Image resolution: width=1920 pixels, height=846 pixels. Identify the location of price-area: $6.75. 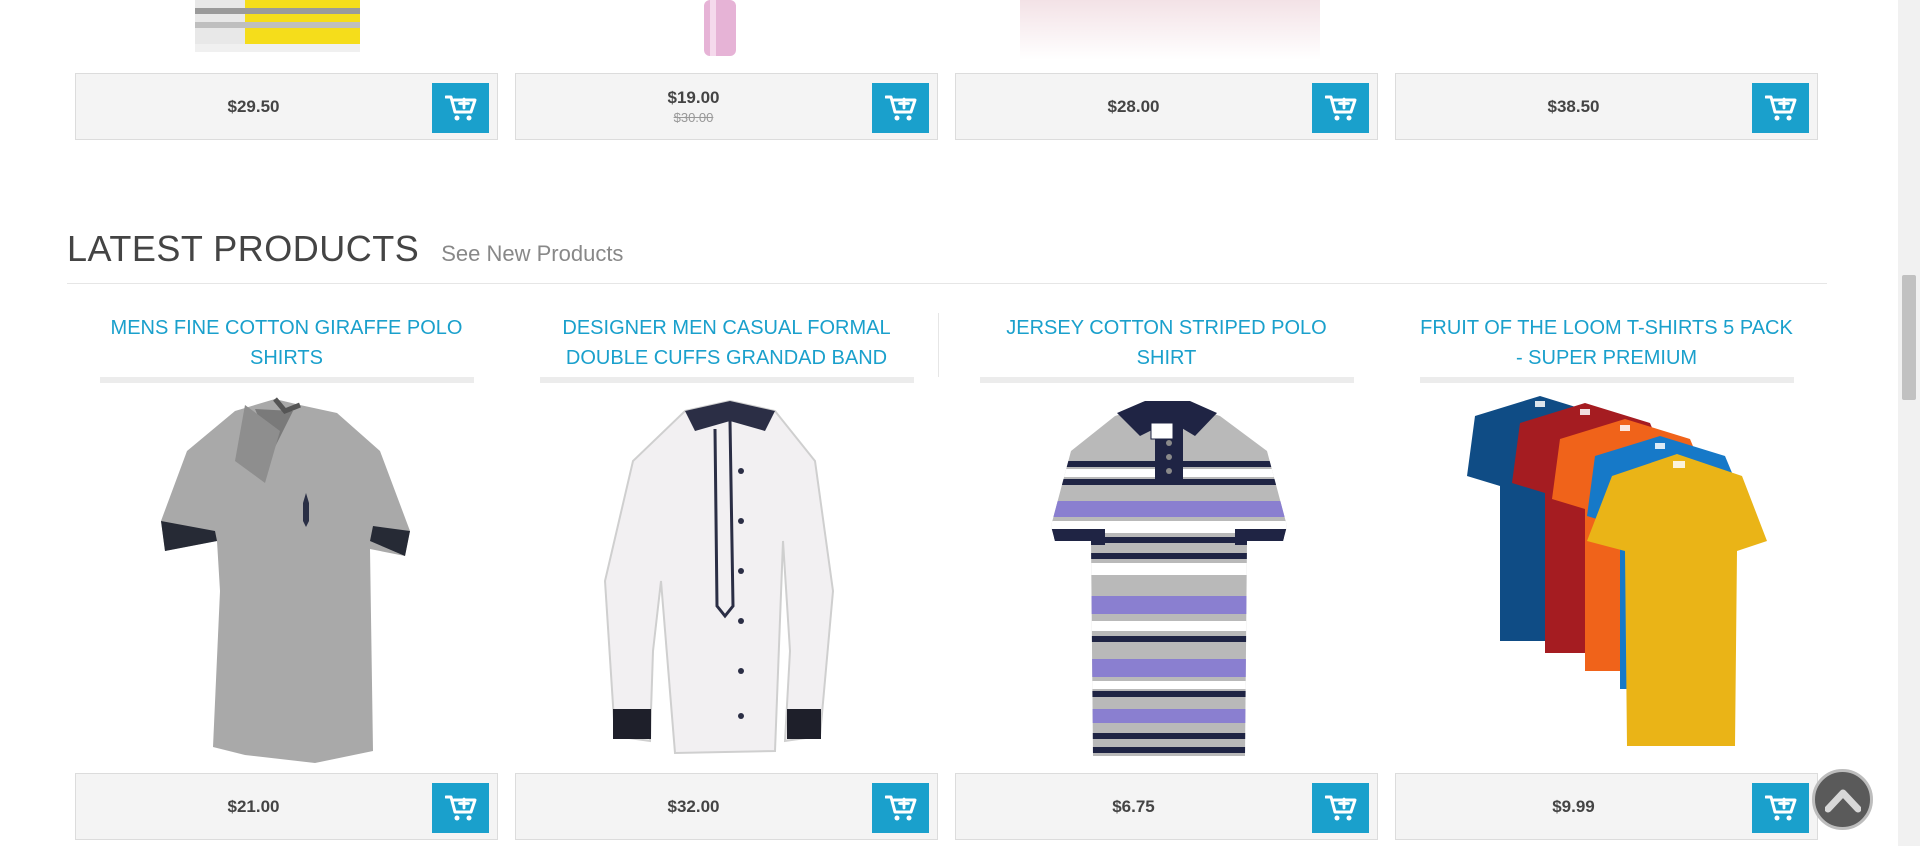
(1133, 806).